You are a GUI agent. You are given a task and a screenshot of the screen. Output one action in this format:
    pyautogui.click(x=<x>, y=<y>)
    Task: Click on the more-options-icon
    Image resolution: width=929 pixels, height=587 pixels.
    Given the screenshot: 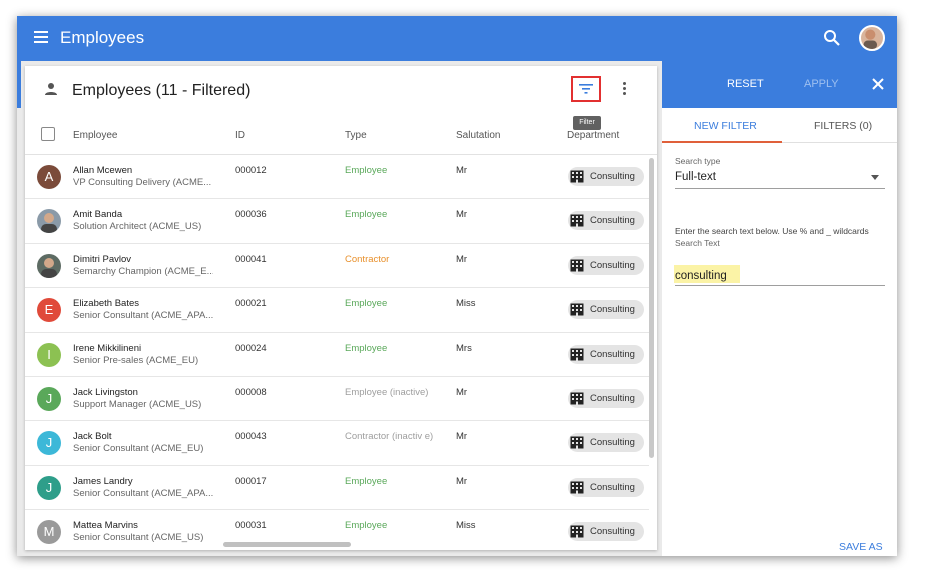 What is the action you would take?
    pyautogui.click(x=624, y=90)
    